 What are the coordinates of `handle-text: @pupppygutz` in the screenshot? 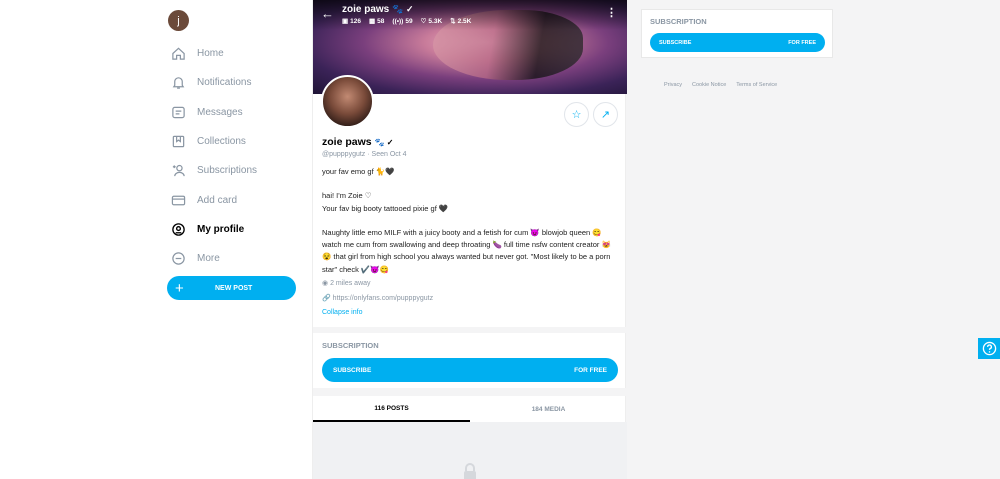 It's located at (344, 154).